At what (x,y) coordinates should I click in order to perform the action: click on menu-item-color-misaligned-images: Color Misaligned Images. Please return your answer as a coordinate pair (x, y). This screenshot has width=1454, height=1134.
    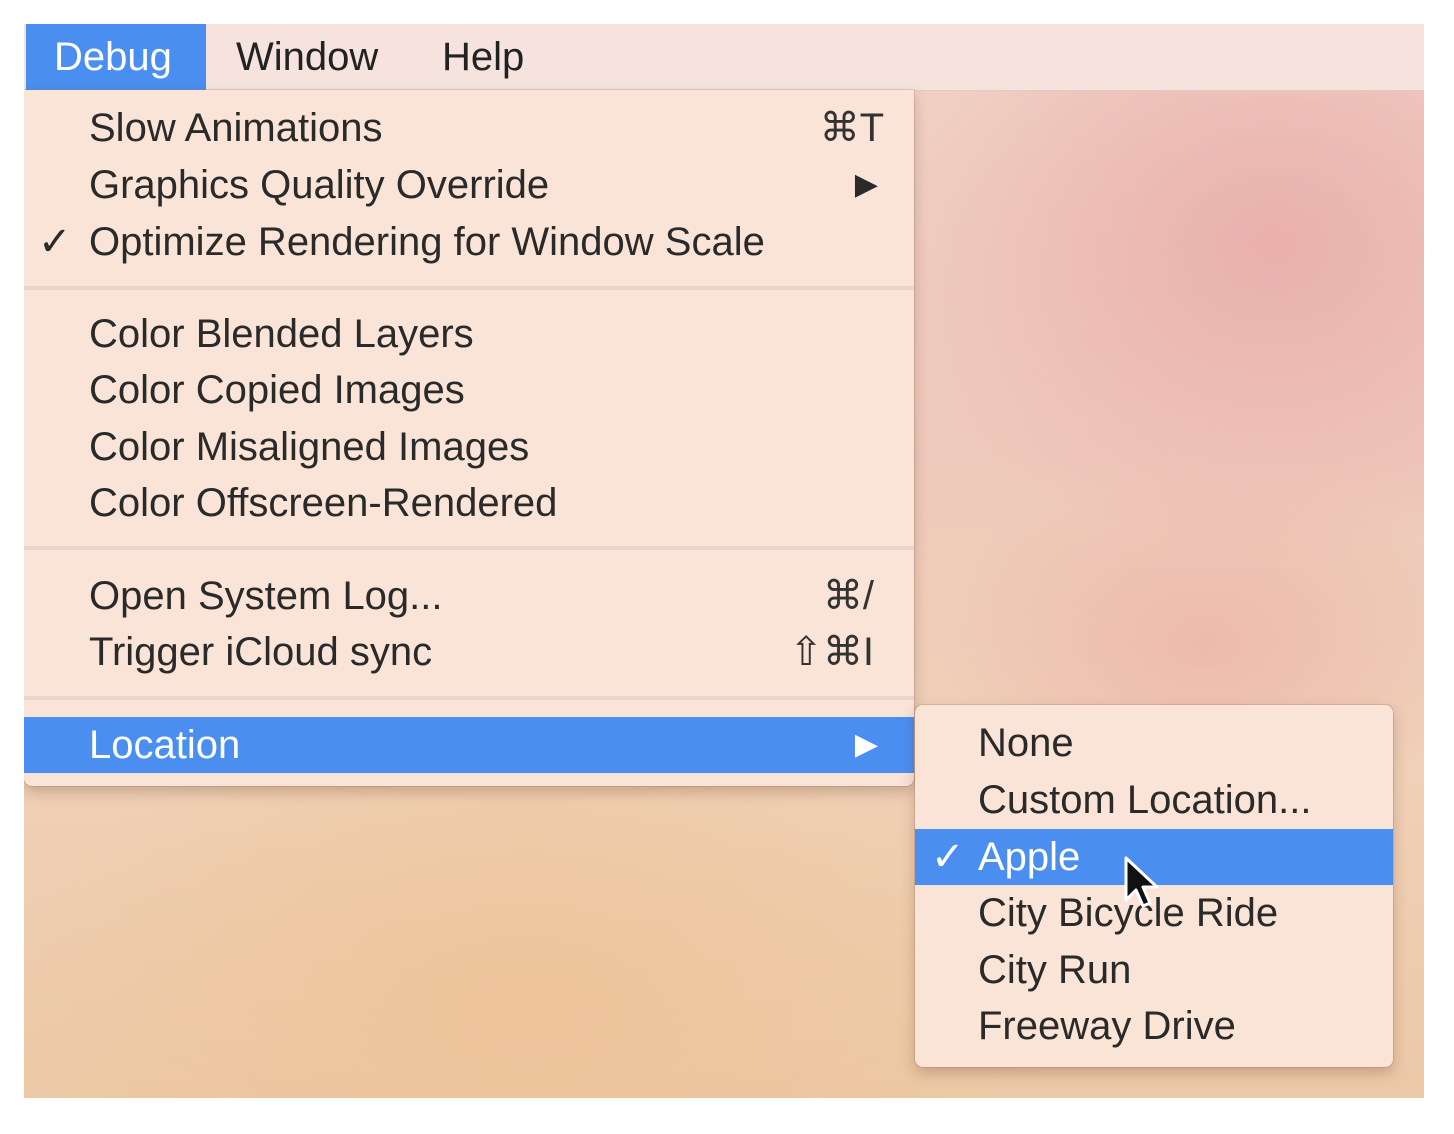
    Looking at the image, I should click on (469, 447).